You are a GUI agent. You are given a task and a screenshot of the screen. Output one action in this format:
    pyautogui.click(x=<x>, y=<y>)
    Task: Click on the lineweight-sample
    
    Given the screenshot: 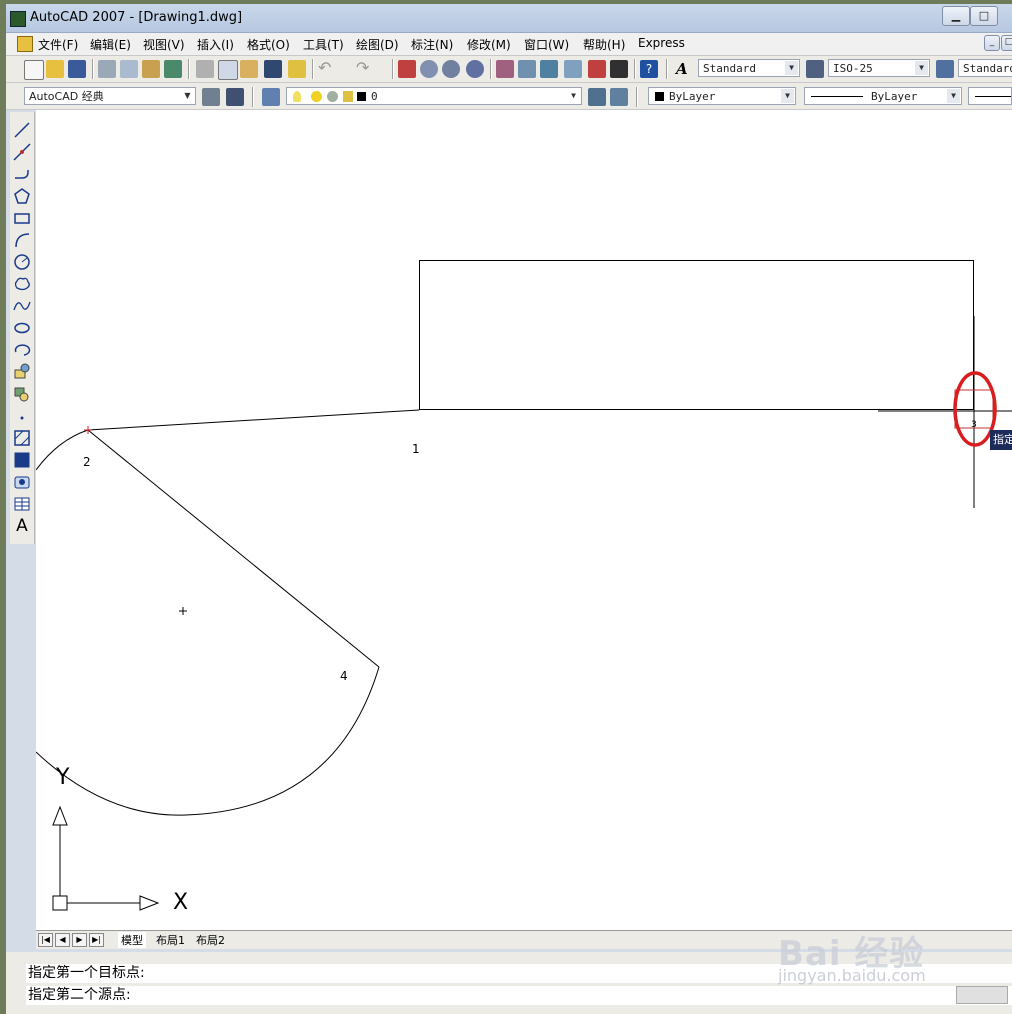 What is the action you would take?
    pyautogui.click(x=993, y=96)
    